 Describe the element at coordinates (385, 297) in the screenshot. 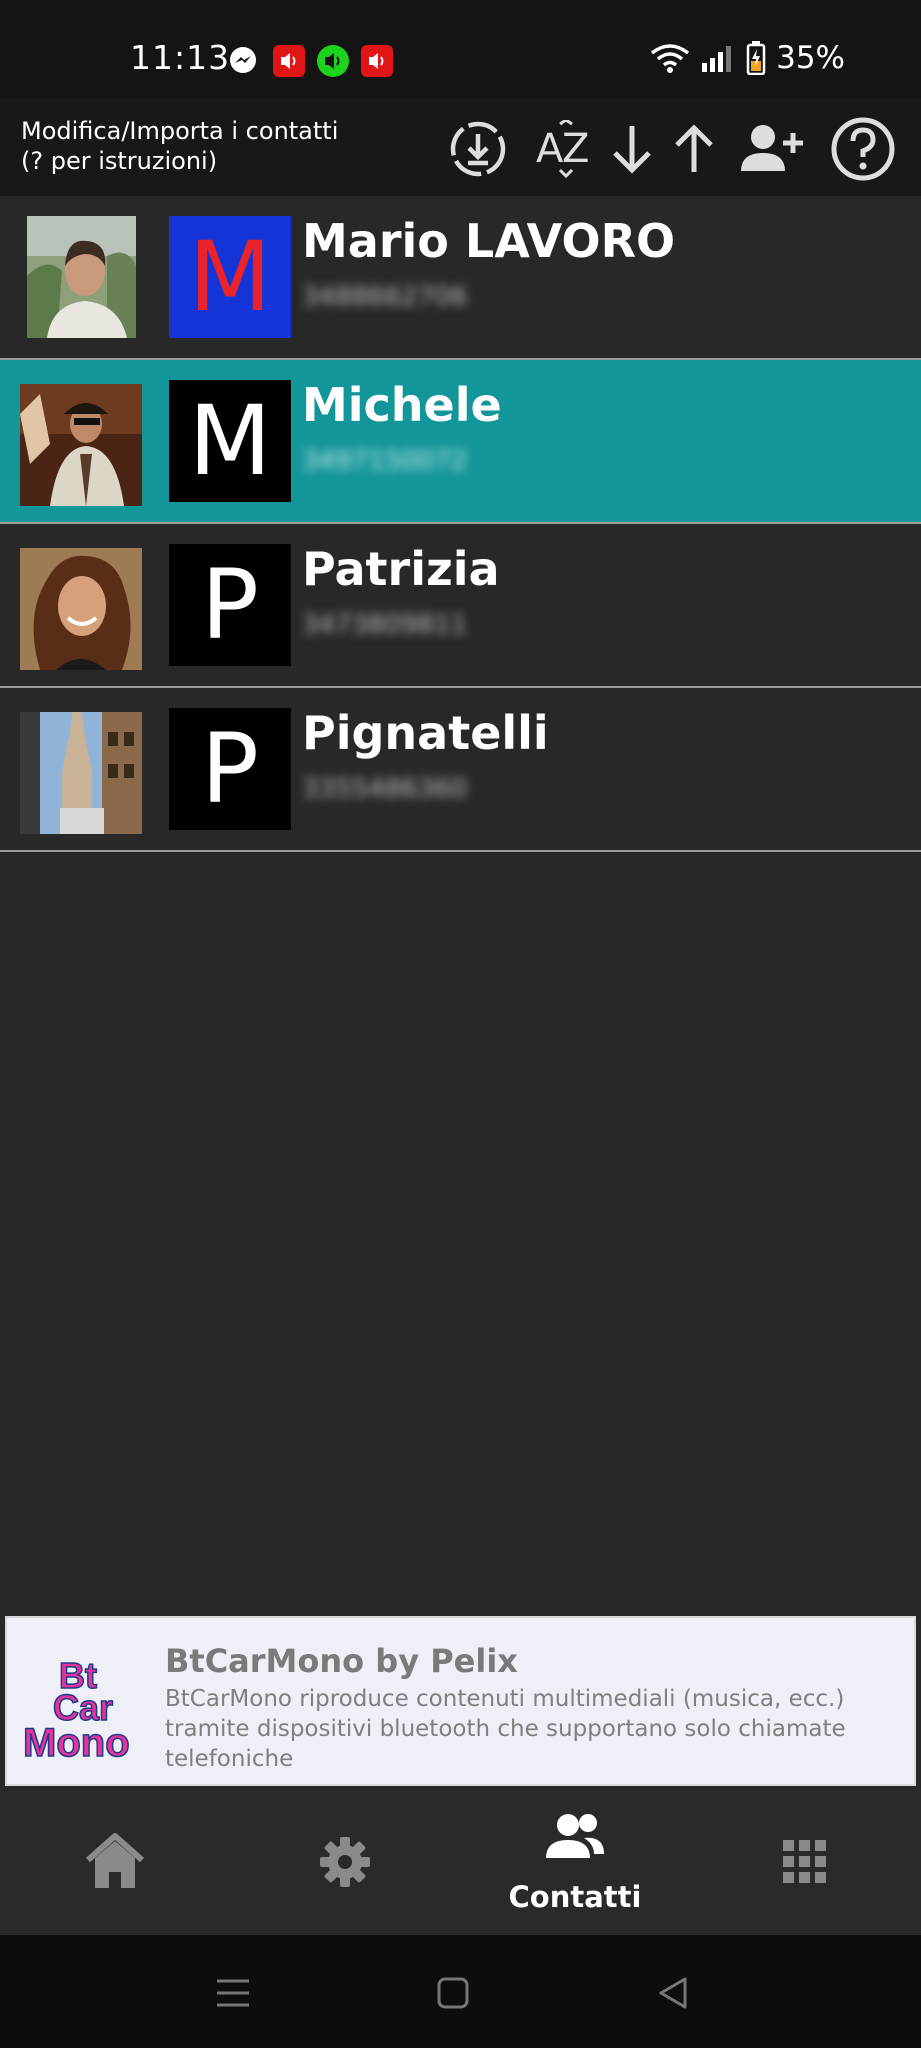

I see `contact-phone: 3488662706` at that location.